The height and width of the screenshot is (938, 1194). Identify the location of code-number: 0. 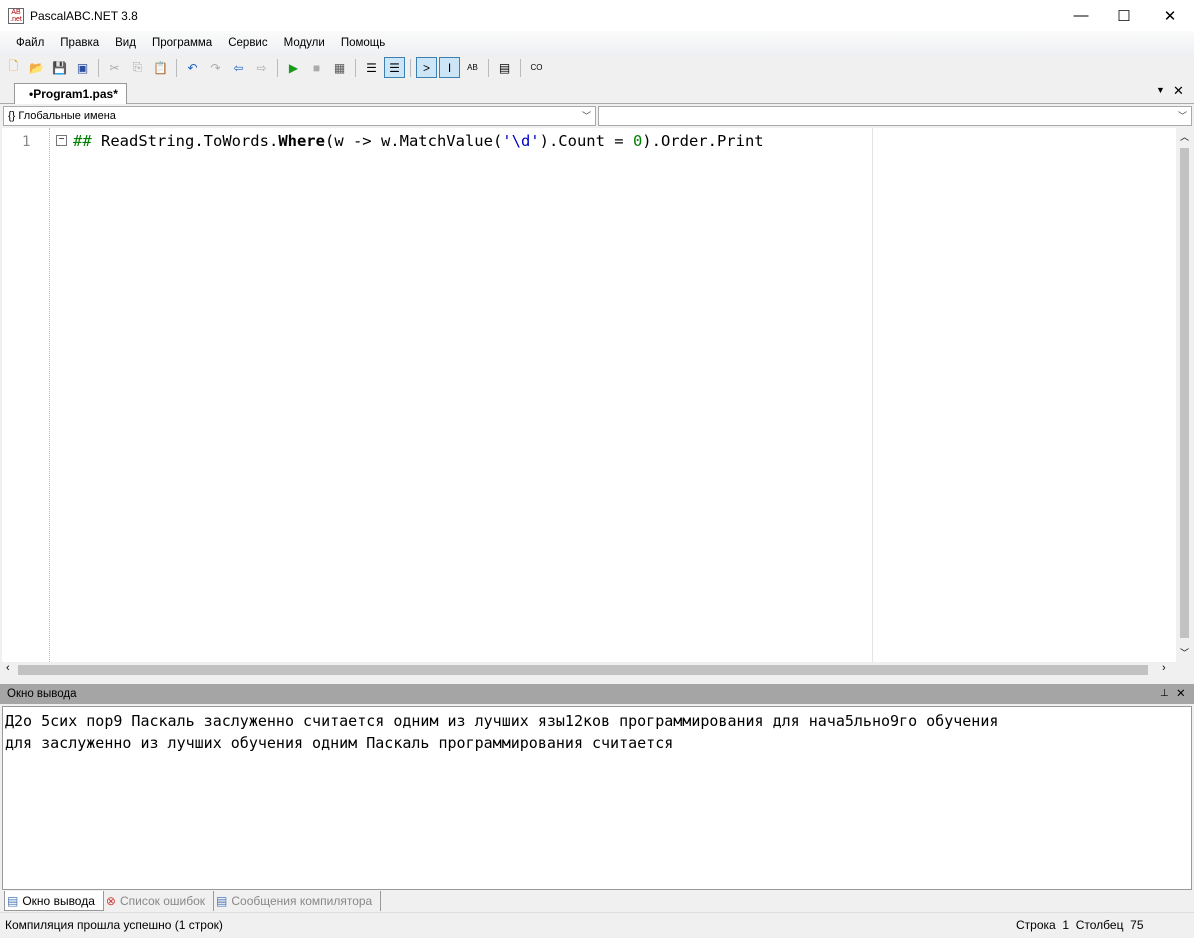
(637, 141).